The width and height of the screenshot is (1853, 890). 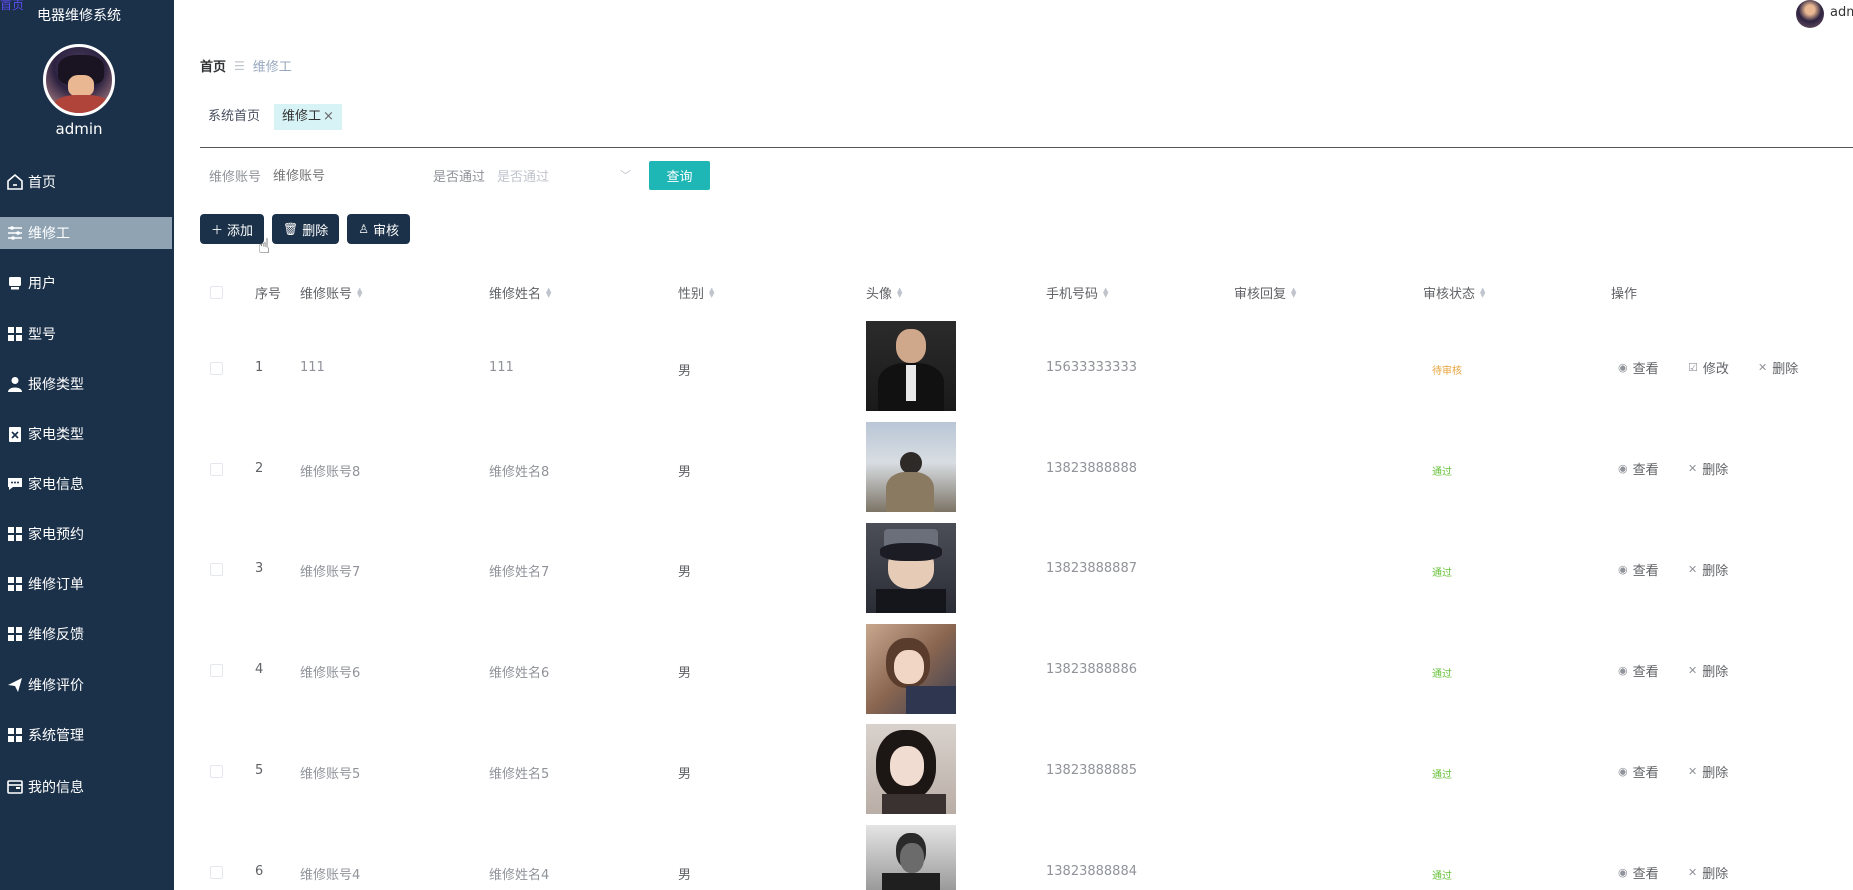 What do you see at coordinates (1624, 294) in the screenshot?
I see `column-header-actions: 操作` at bounding box center [1624, 294].